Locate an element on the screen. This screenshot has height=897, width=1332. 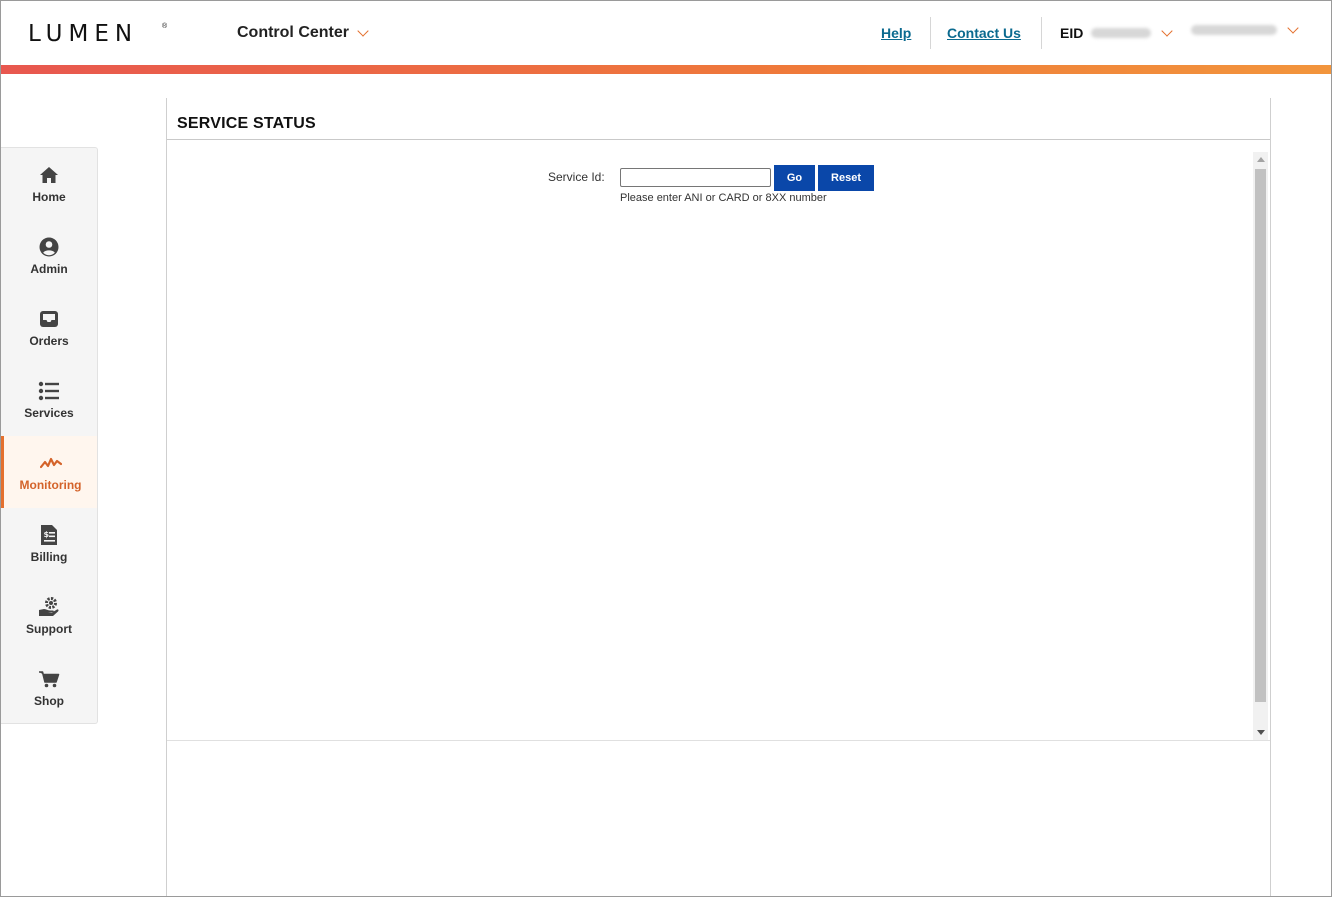
sidebar-item-orders: Orders is located at coordinates (49, 328).